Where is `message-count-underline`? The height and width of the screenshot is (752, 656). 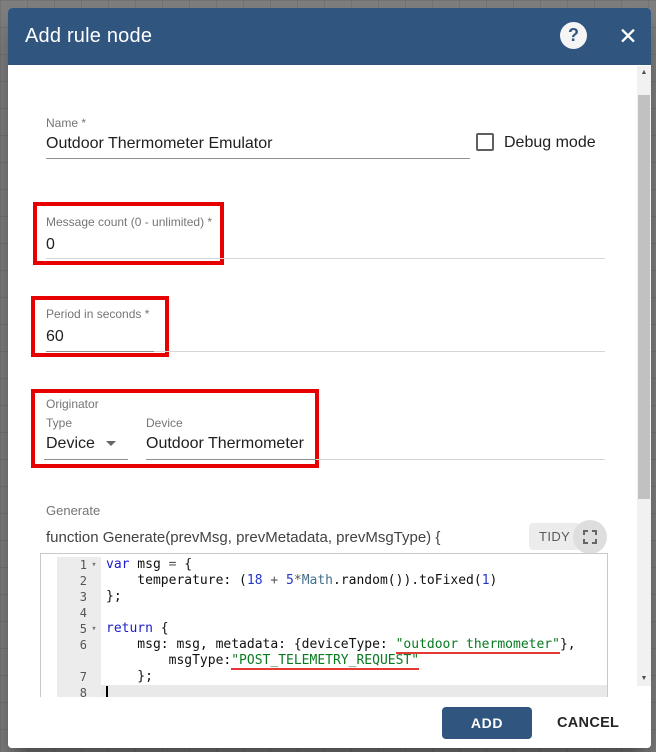 message-count-underline is located at coordinates (325, 258).